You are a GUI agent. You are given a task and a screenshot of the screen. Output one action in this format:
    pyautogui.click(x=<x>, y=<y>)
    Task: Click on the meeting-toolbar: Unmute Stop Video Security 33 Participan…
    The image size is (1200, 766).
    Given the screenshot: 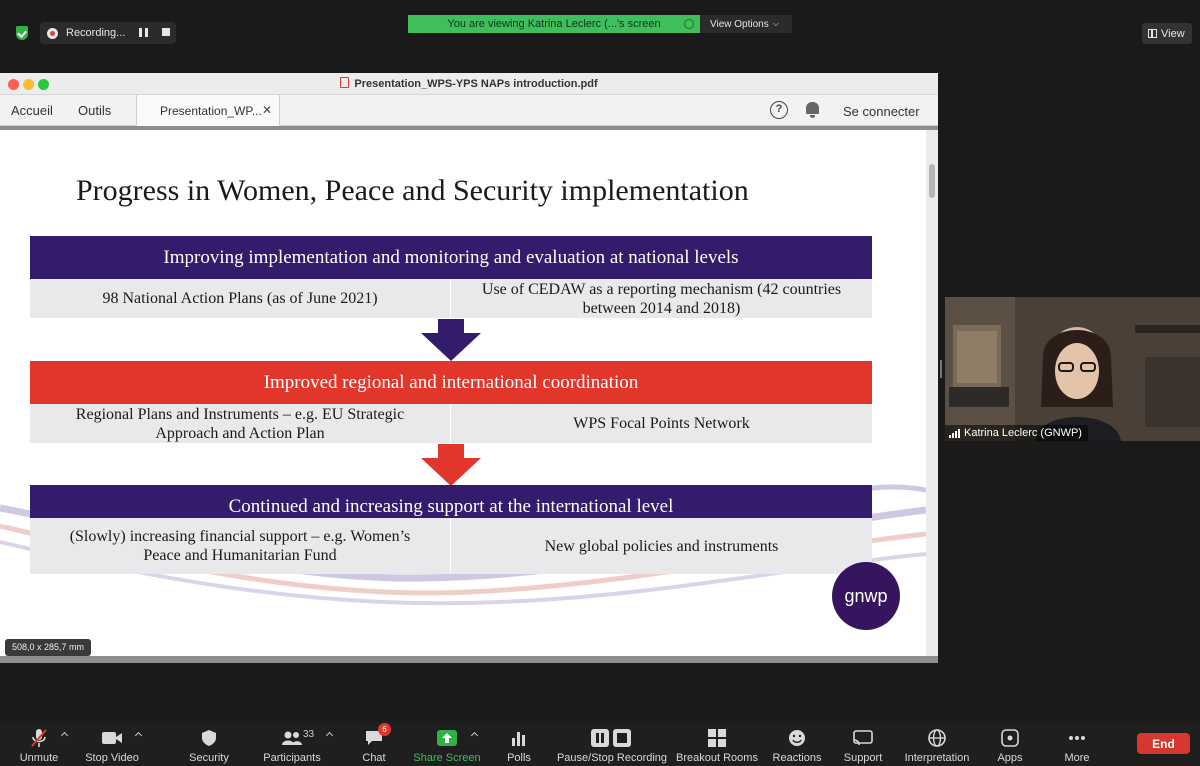 What is the action you would take?
    pyautogui.click(x=600, y=743)
    